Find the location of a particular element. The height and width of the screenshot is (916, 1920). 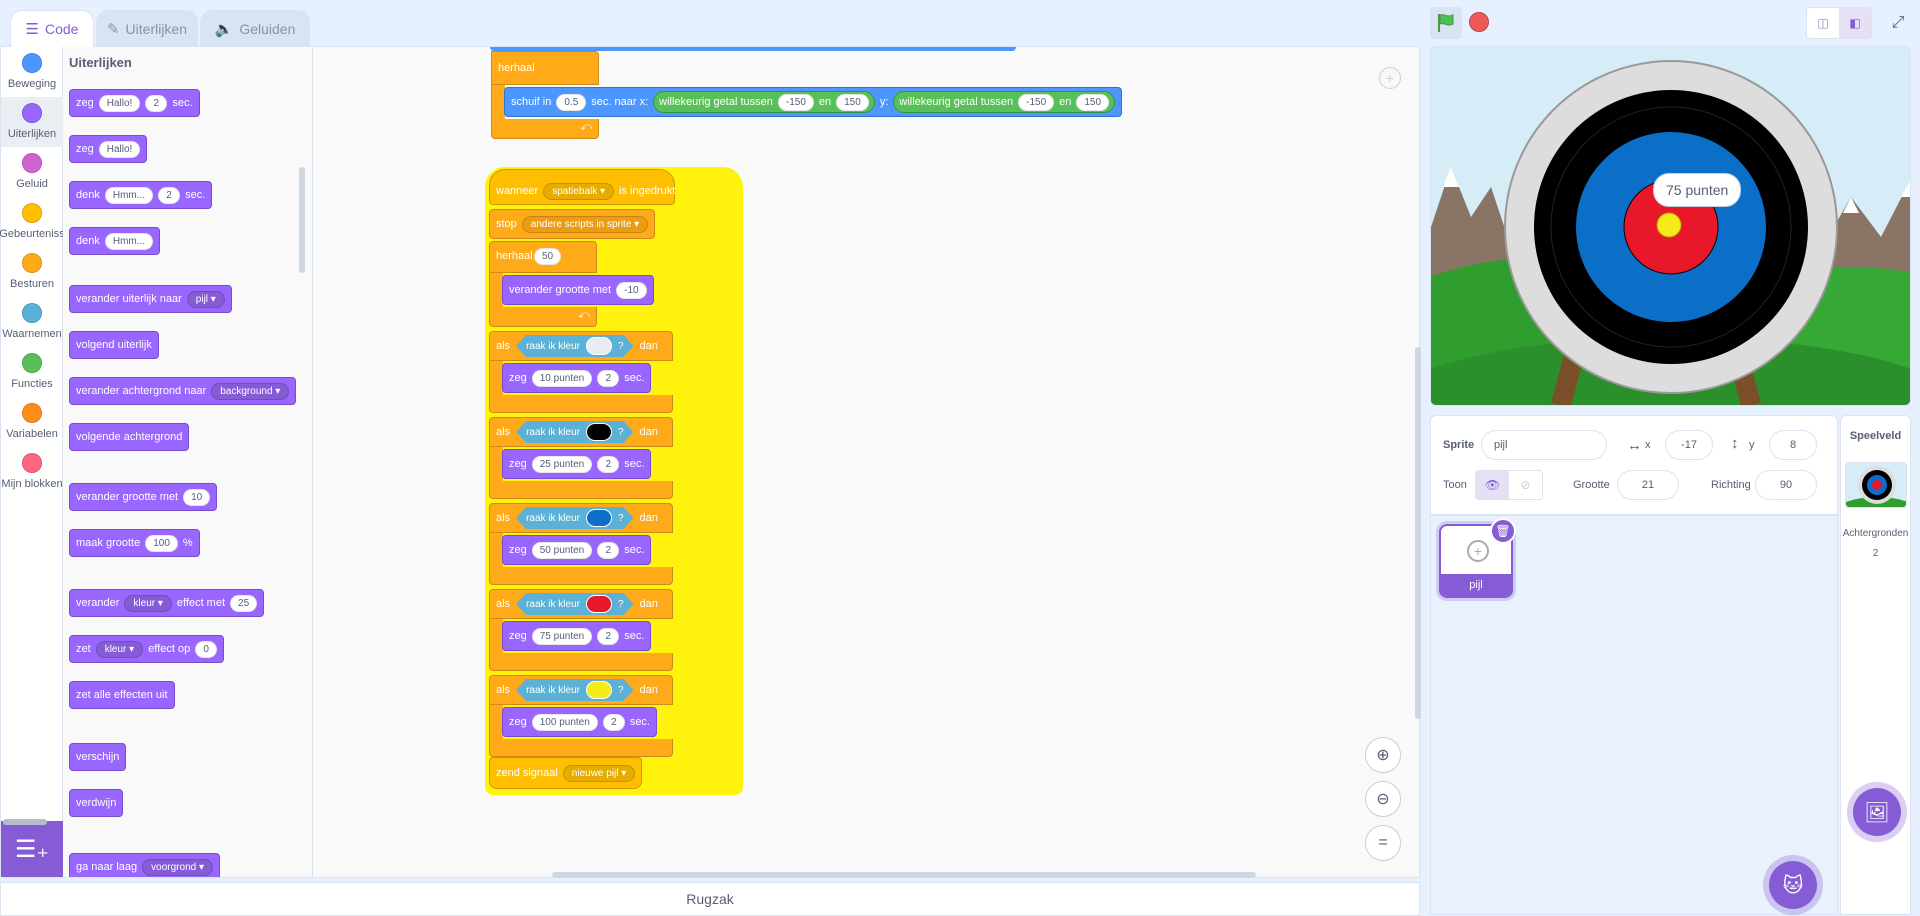

random-y-reporter: willekeurig getal tussen -150 en 150 is located at coordinates (1004, 102).